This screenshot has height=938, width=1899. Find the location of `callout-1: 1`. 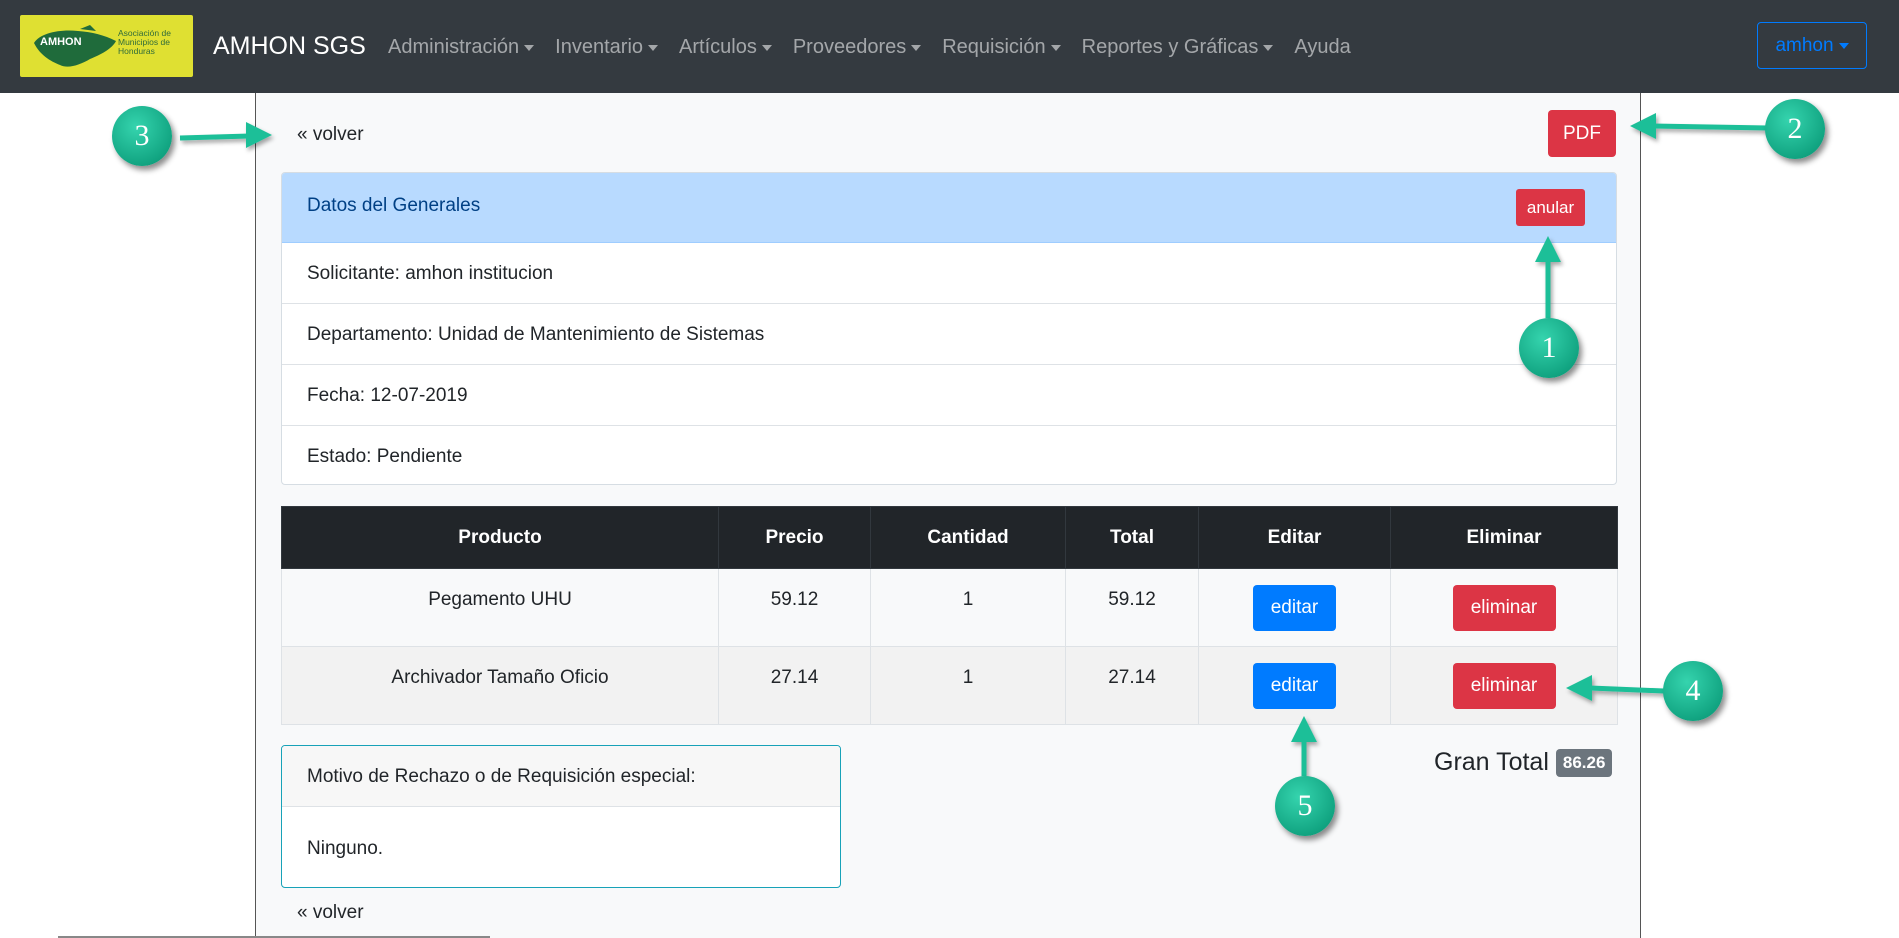

callout-1: 1 is located at coordinates (1549, 348).